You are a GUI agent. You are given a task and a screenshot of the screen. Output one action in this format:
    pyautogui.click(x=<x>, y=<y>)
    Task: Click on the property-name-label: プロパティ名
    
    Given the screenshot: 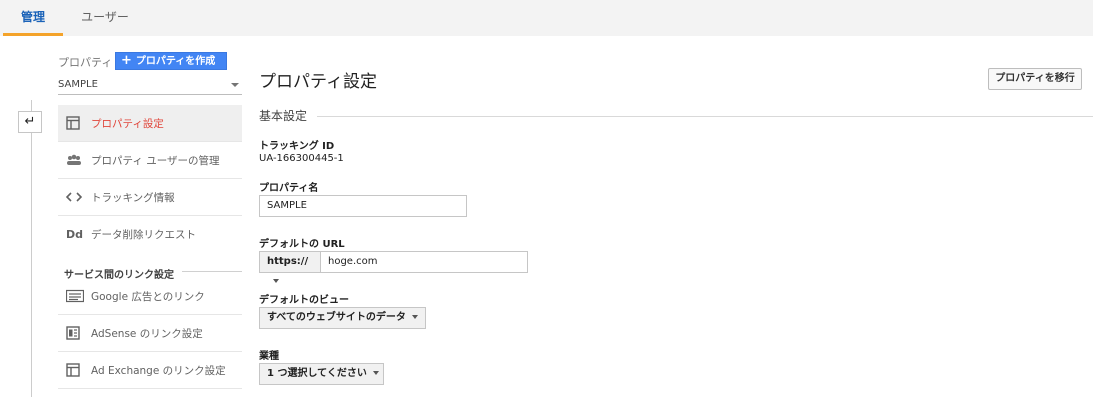 What is the action you would take?
    pyautogui.click(x=289, y=188)
    